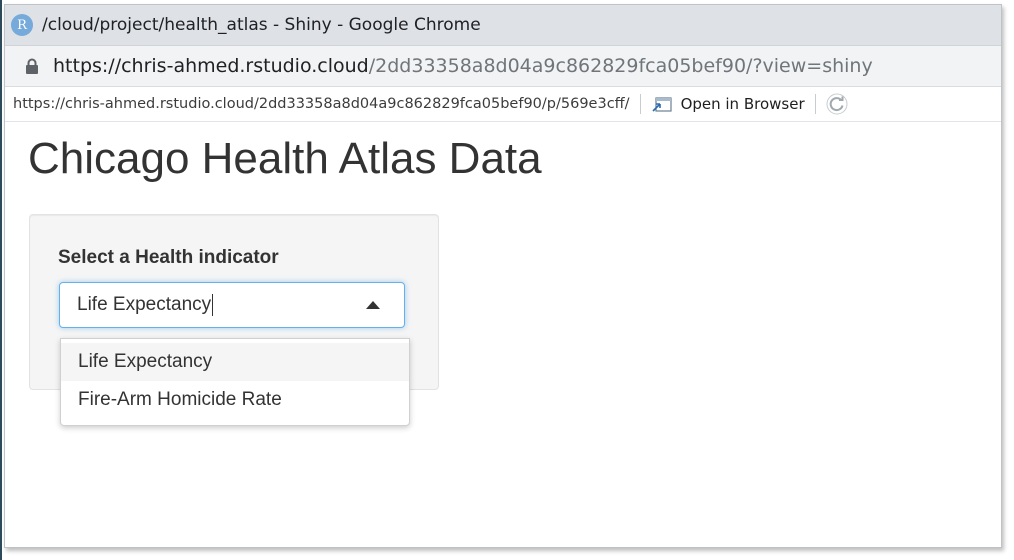  Describe the element at coordinates (32, 66) in the screenshot. I see `lock-icon` at that location.